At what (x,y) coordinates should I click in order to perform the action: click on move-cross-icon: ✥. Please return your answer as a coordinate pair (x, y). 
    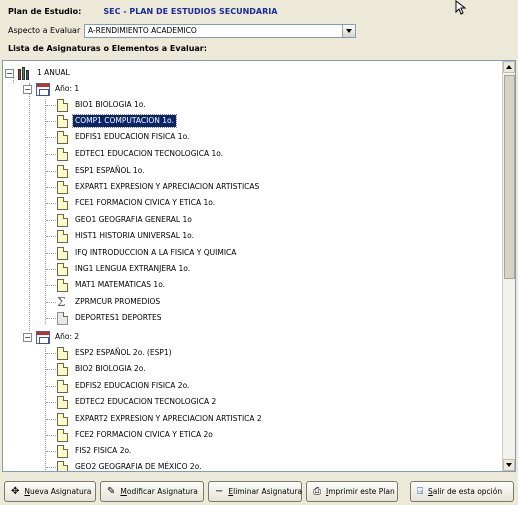
    Looking at the image, I should click on (15, 491).